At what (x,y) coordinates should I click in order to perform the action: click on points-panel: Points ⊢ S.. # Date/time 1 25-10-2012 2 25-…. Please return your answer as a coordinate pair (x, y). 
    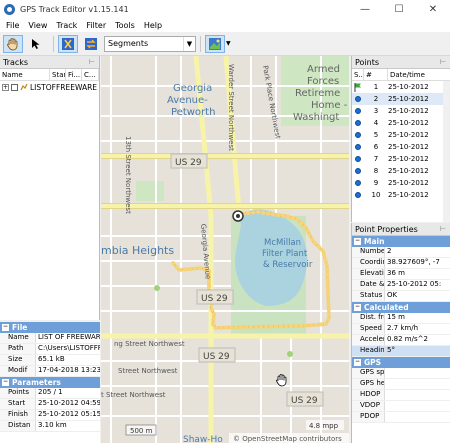
    Looking at the image, I should click on (400, 139).